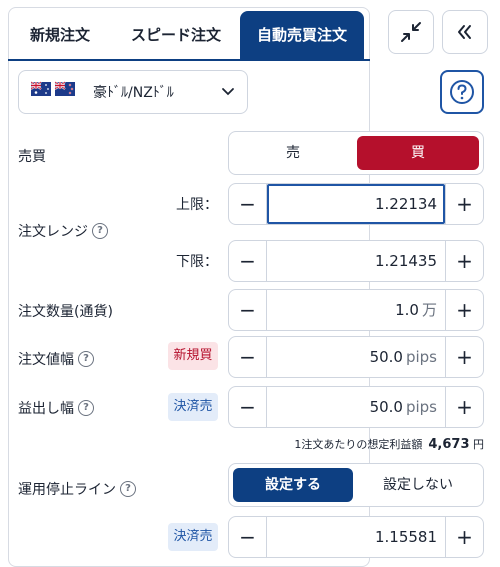  What do you see at coordinates (77, 489) in the screenshot?
I see `stop-line-label: 運用停止ライン ?` at bounding box center [77, 489].